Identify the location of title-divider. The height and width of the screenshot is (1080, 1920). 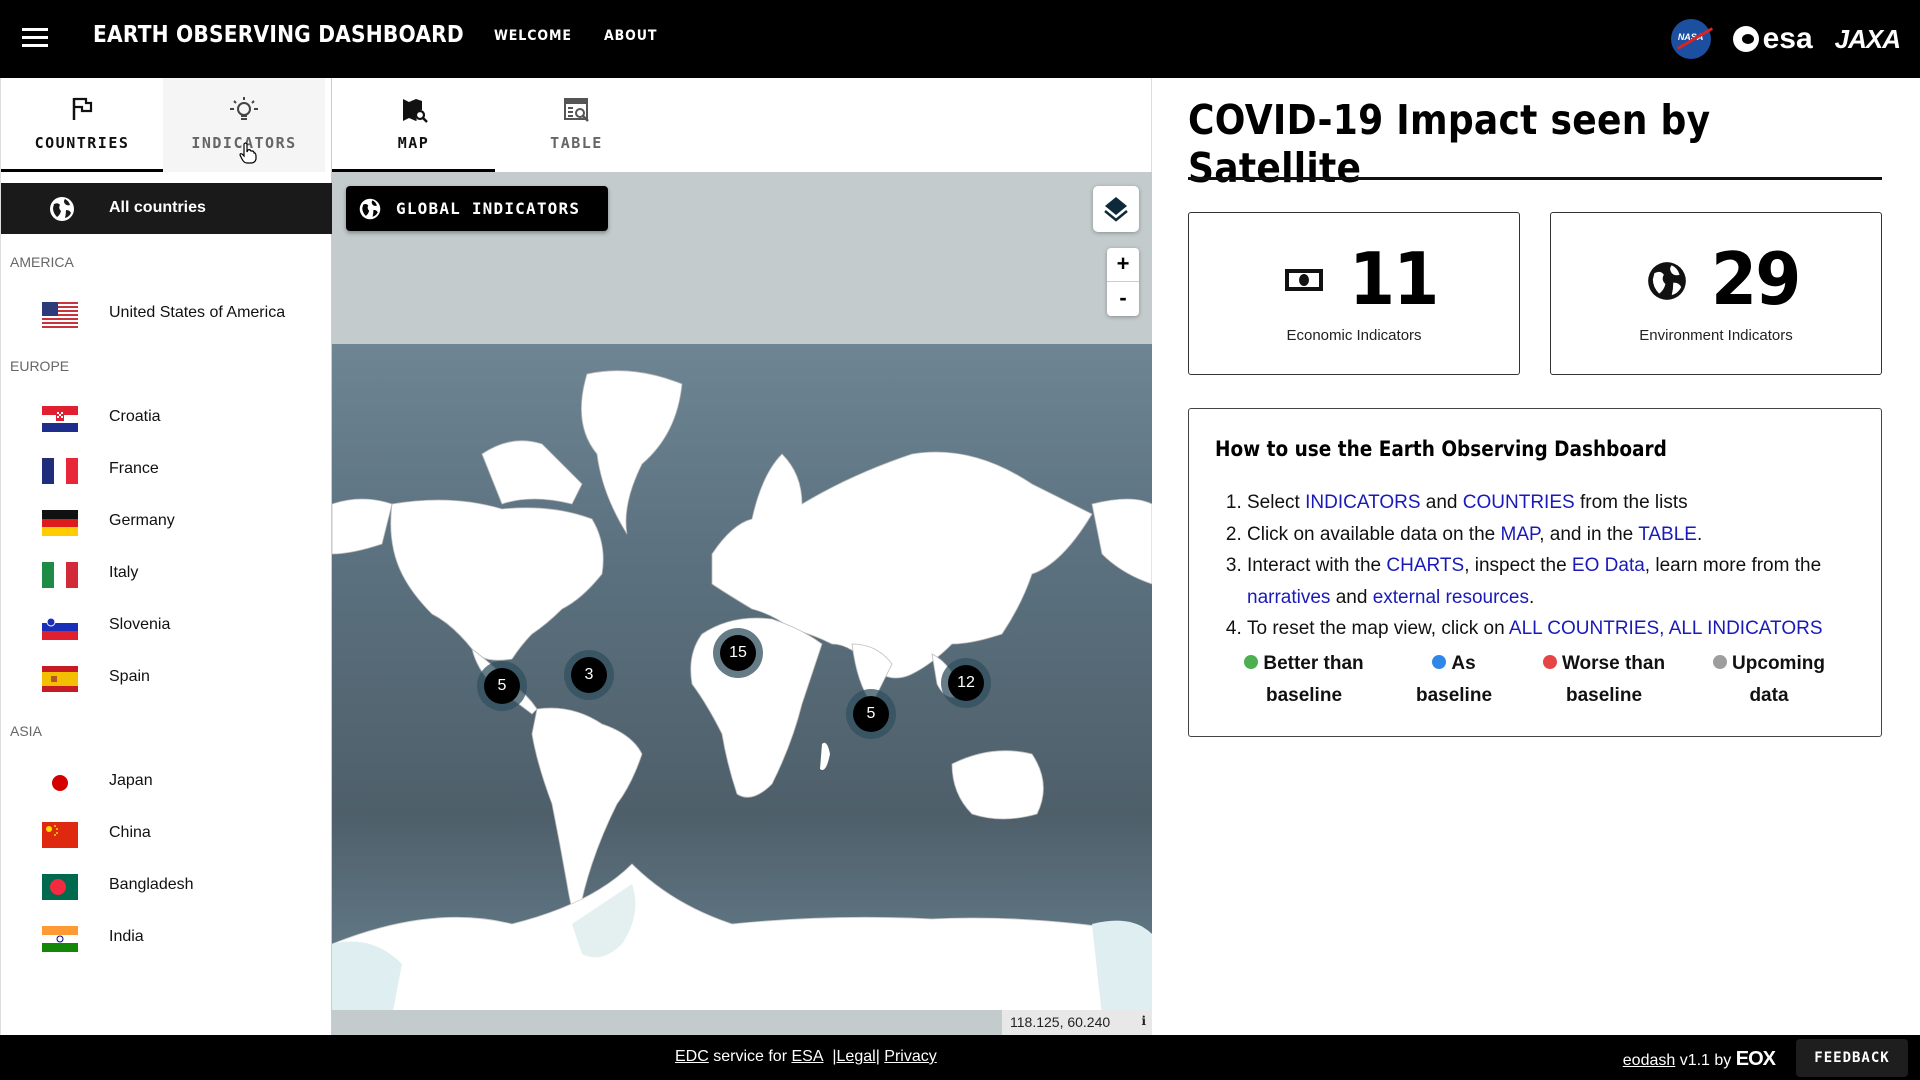
(1535, 178).